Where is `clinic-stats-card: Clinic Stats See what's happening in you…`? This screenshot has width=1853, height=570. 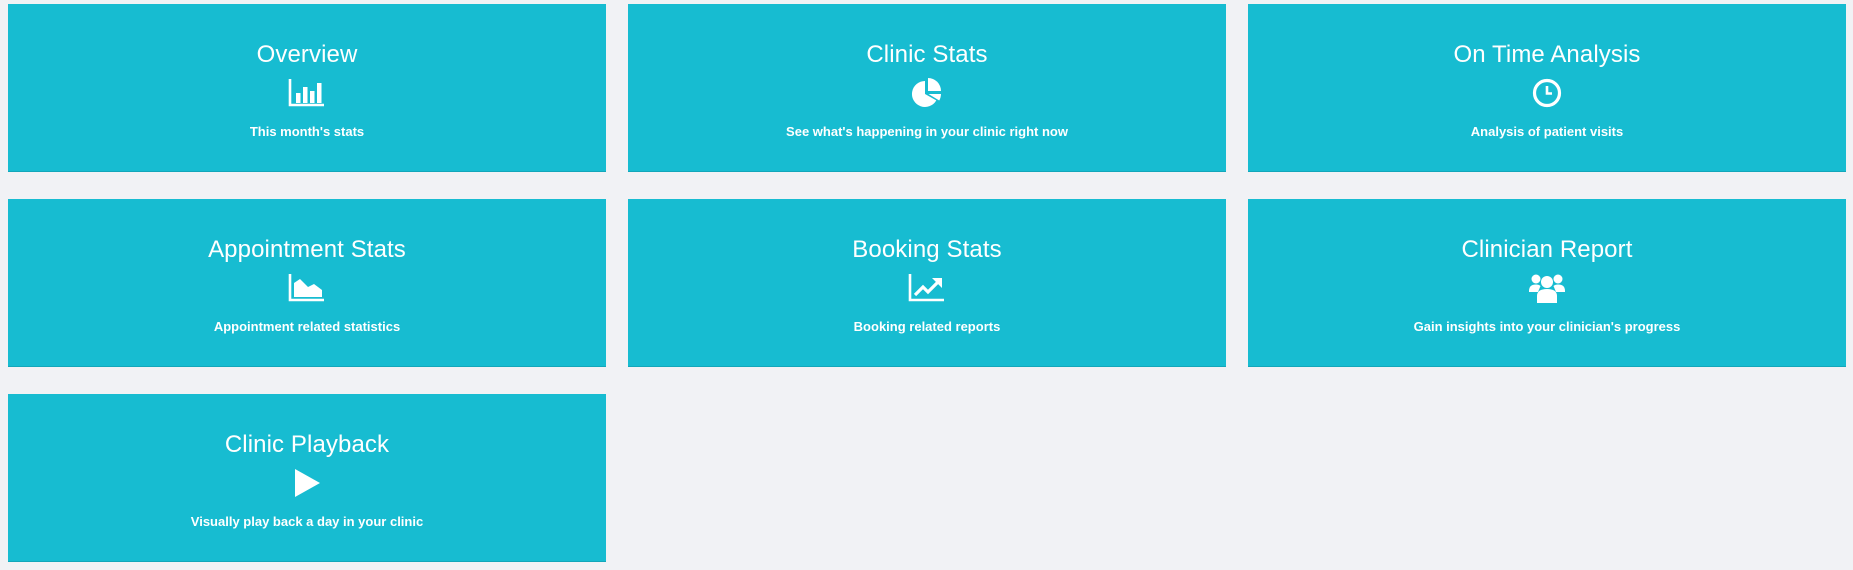
clinic-stats-card: Clinic Stats See what's happening in you… is located at coordinates (927, 88).